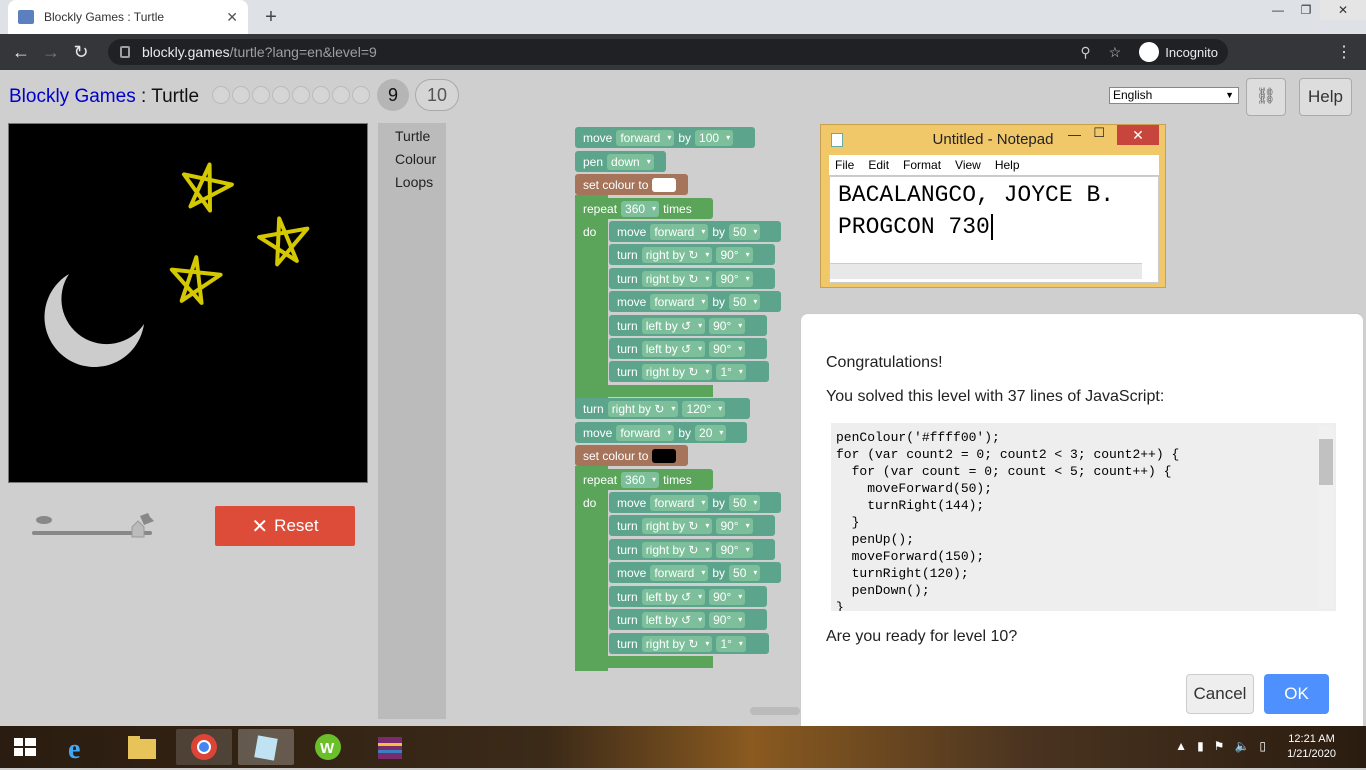 Image resolution: width=1366 pixels, height=770 pixels. What do you see at coordinates (72, 96) in the screenshot?
I see `brand-link: Blockly Games` at bounding box center [72, 96].